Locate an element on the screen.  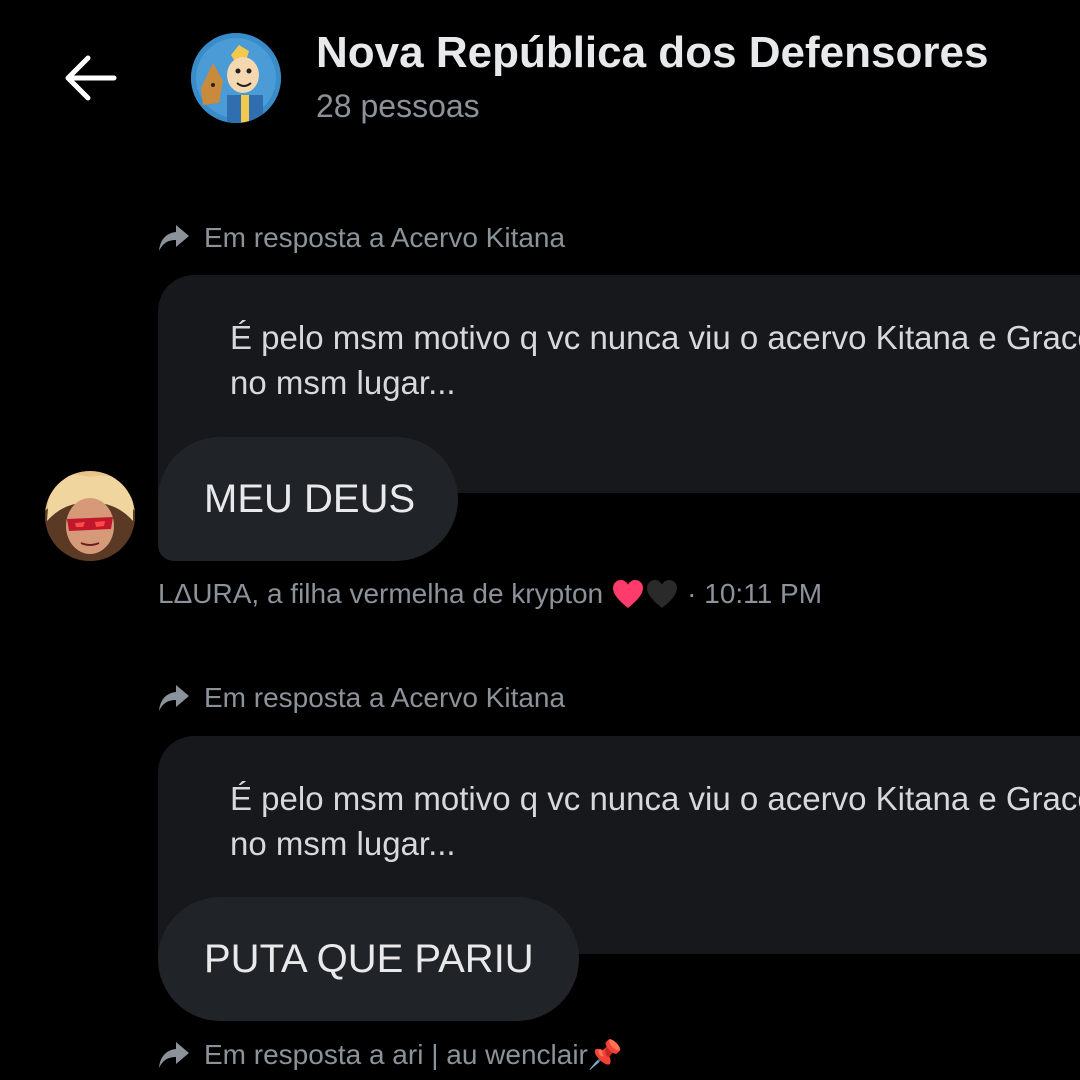
reply-indicator: Em resposta a ari | au wenclair📌 is located at coordinates (390, 1054).